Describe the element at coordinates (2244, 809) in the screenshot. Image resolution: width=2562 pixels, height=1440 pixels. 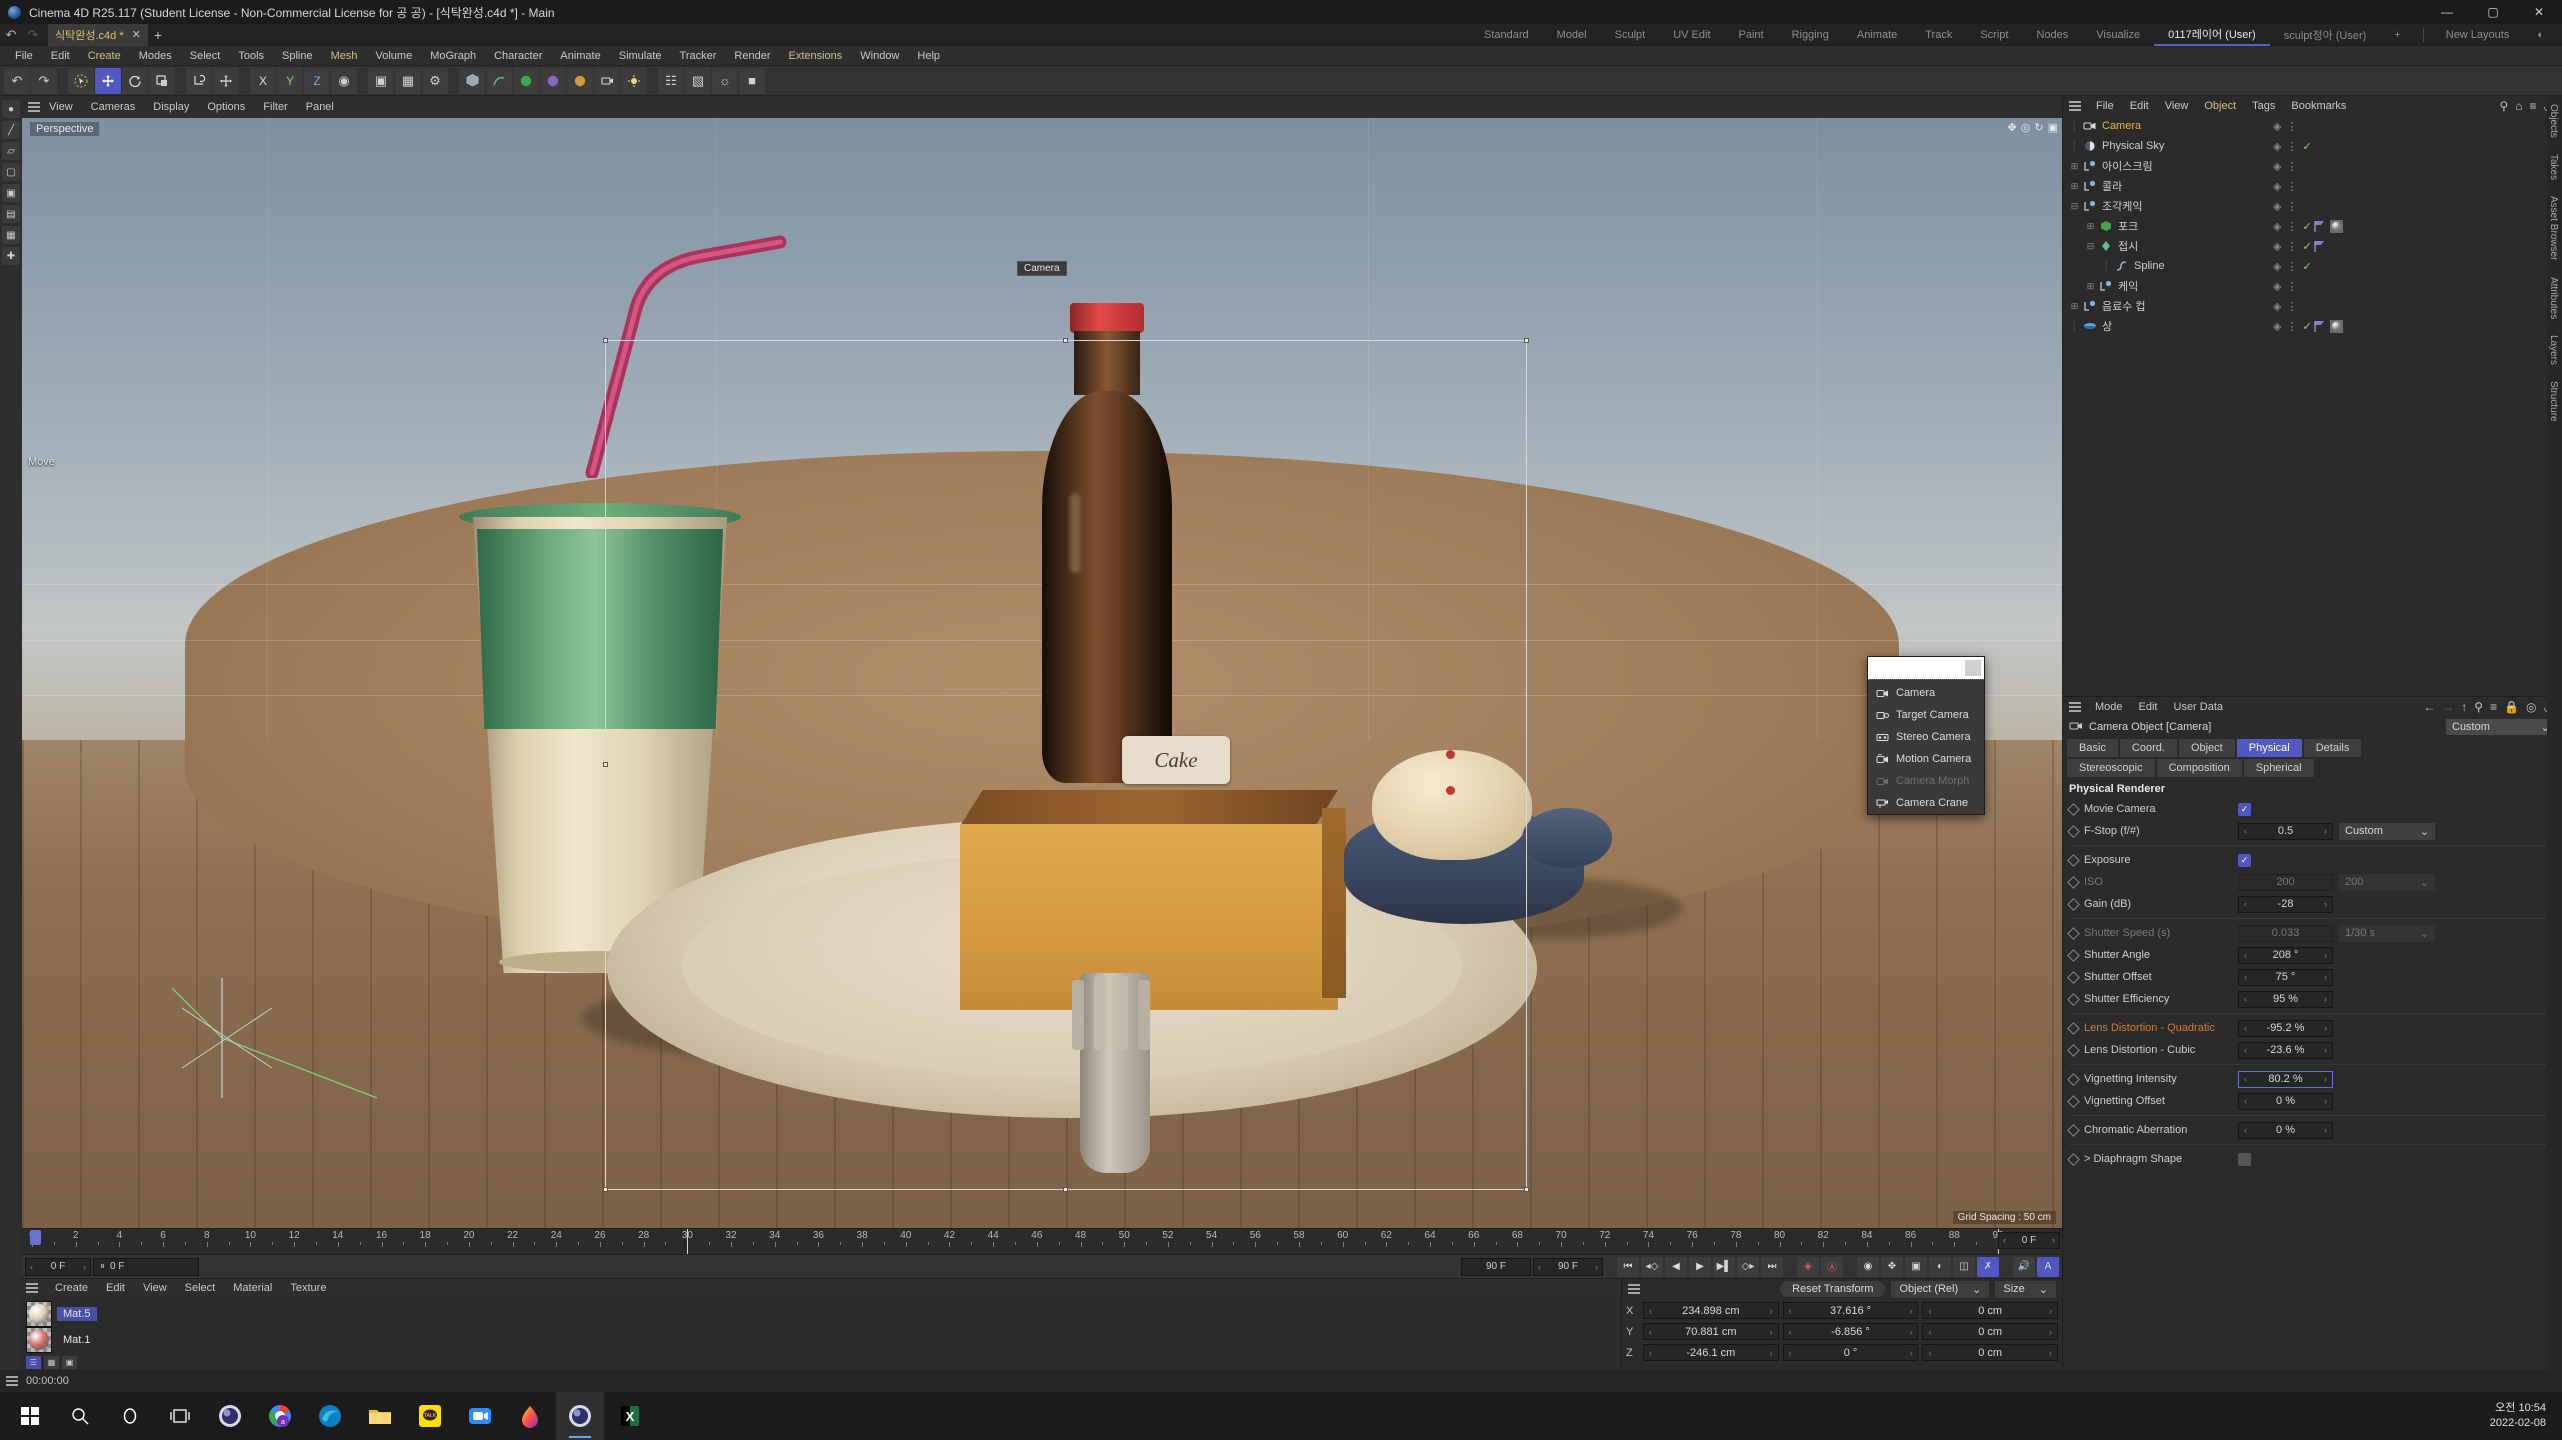
I see `attribute-checkbox: ✓` at that location.